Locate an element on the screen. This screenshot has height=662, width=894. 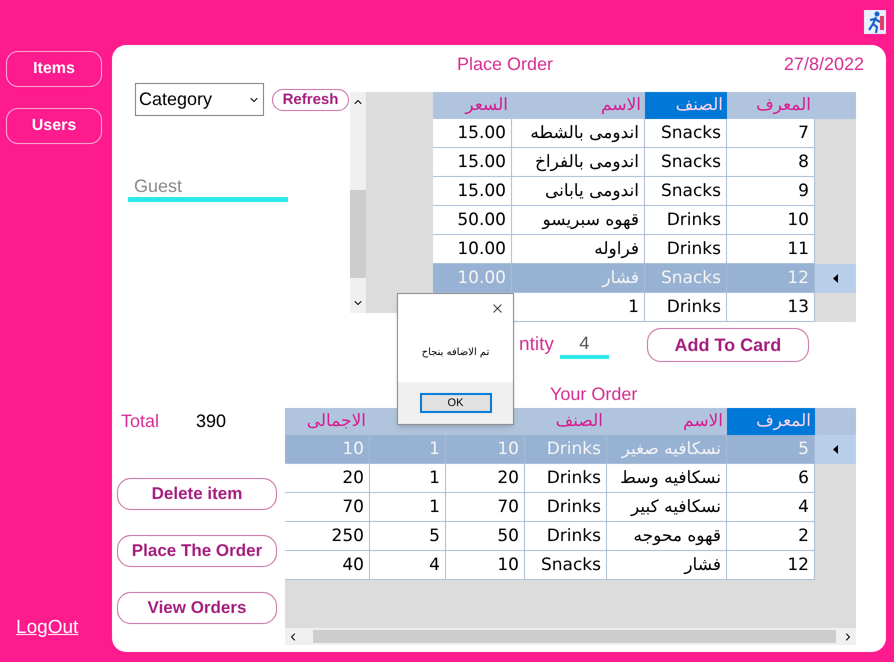
table-cell-text: قهوه محوجه is located at coordinates (677, 536).